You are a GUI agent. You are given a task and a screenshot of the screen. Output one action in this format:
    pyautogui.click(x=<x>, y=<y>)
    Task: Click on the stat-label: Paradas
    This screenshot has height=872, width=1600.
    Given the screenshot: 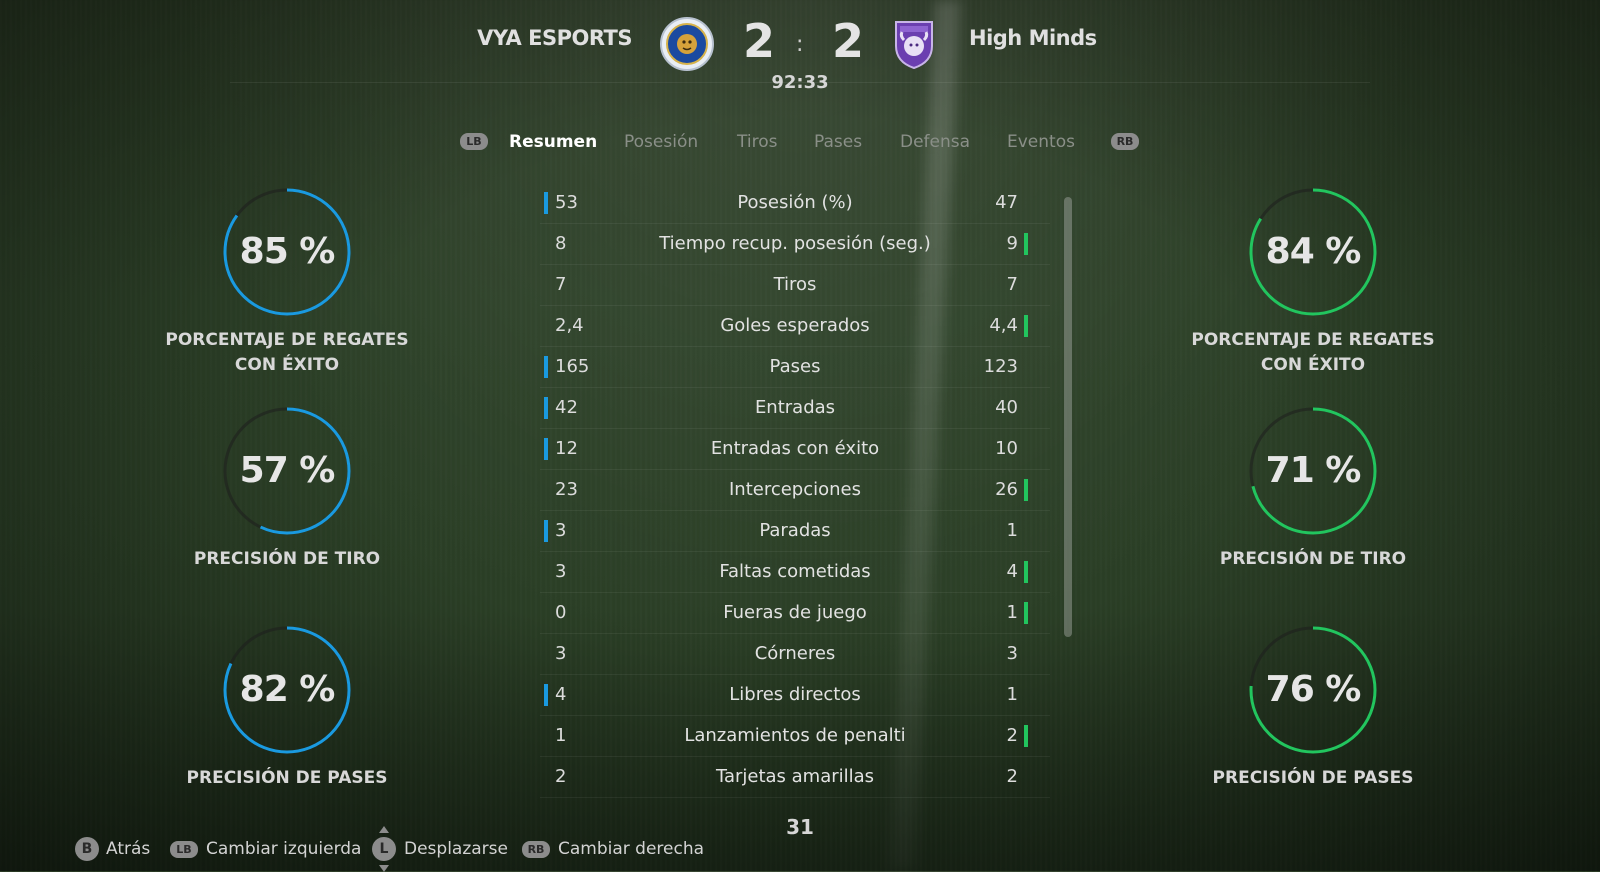 What is the action you would take?
    pyautogui.click(x=795, y=530)
    